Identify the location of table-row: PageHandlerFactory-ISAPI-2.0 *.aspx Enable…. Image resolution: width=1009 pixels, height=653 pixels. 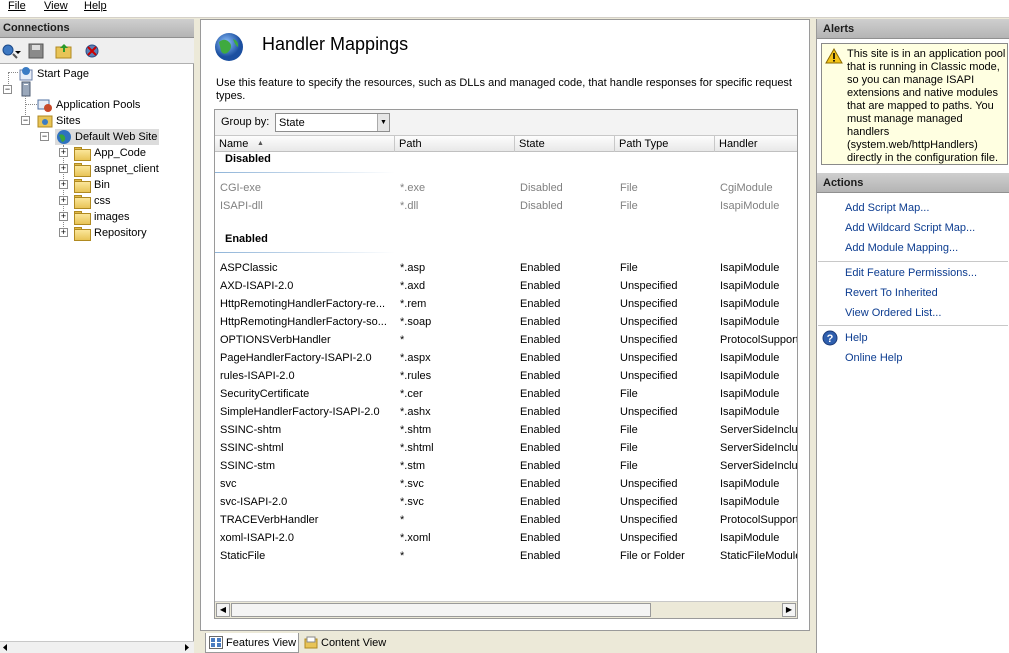
(506, 358).